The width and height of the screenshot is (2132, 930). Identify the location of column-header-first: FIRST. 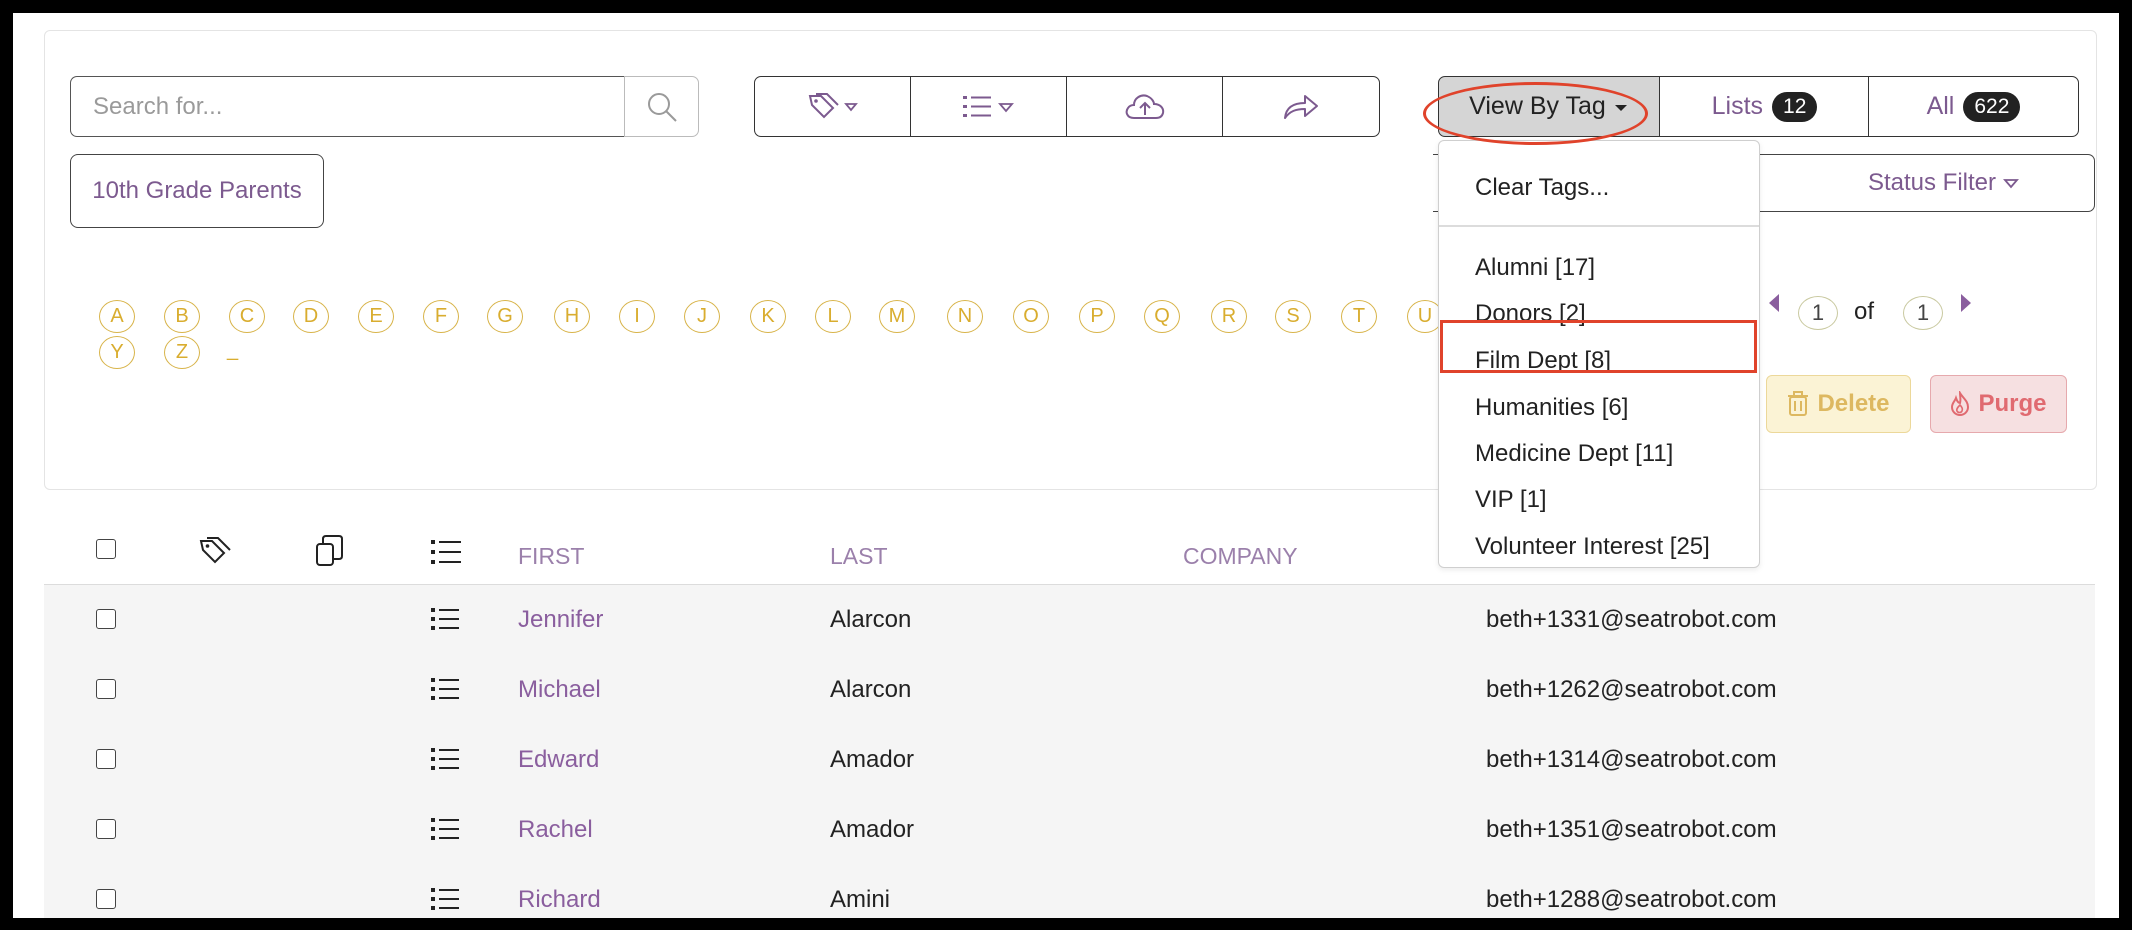
(551, 556).